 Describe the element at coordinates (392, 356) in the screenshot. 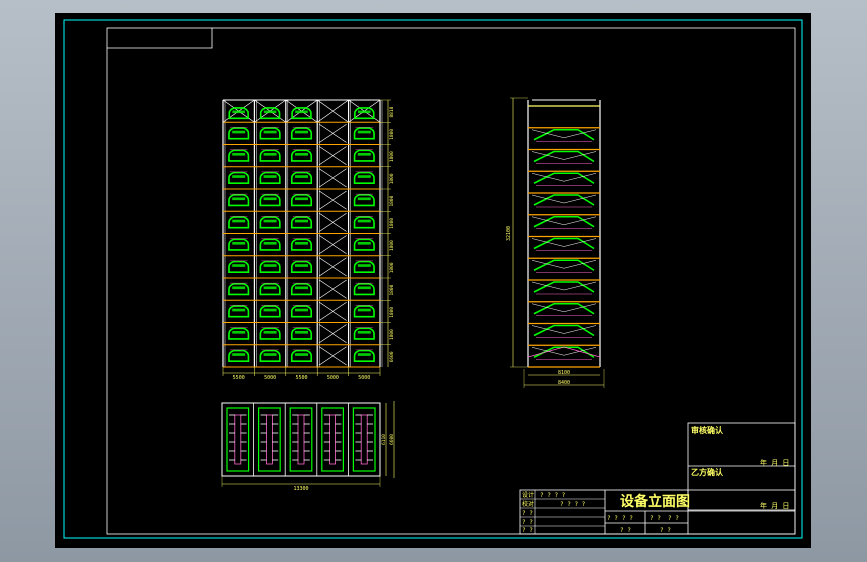

I see `level-dim-label: 6600` at that location.